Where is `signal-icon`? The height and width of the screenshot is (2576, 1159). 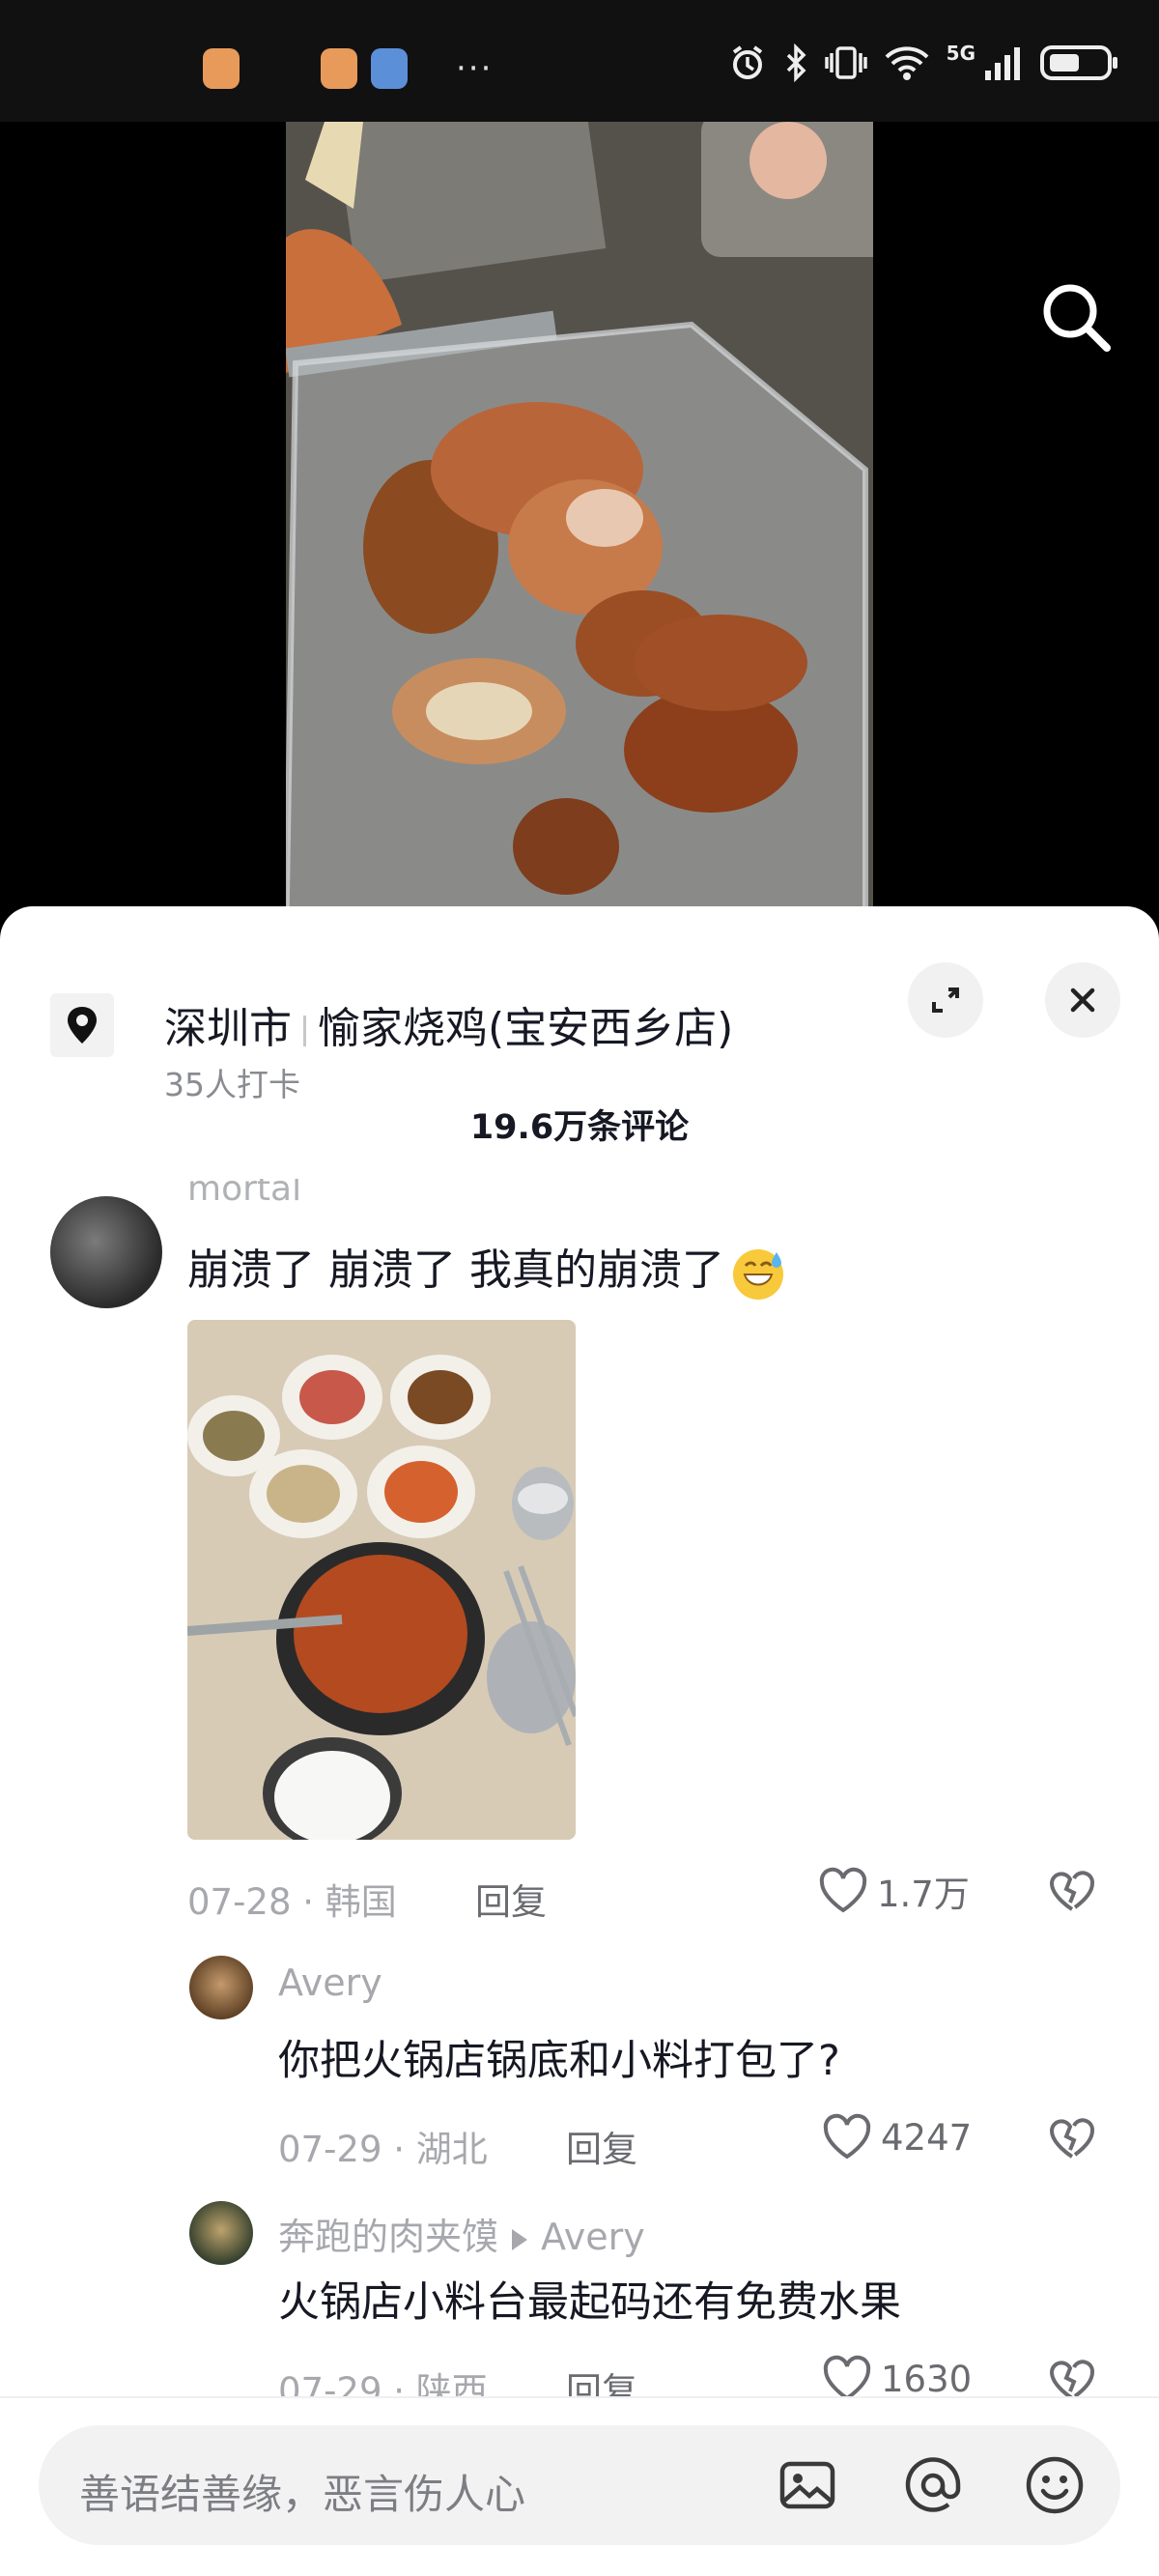 signal-icon is located at coordinates (1003, 64).